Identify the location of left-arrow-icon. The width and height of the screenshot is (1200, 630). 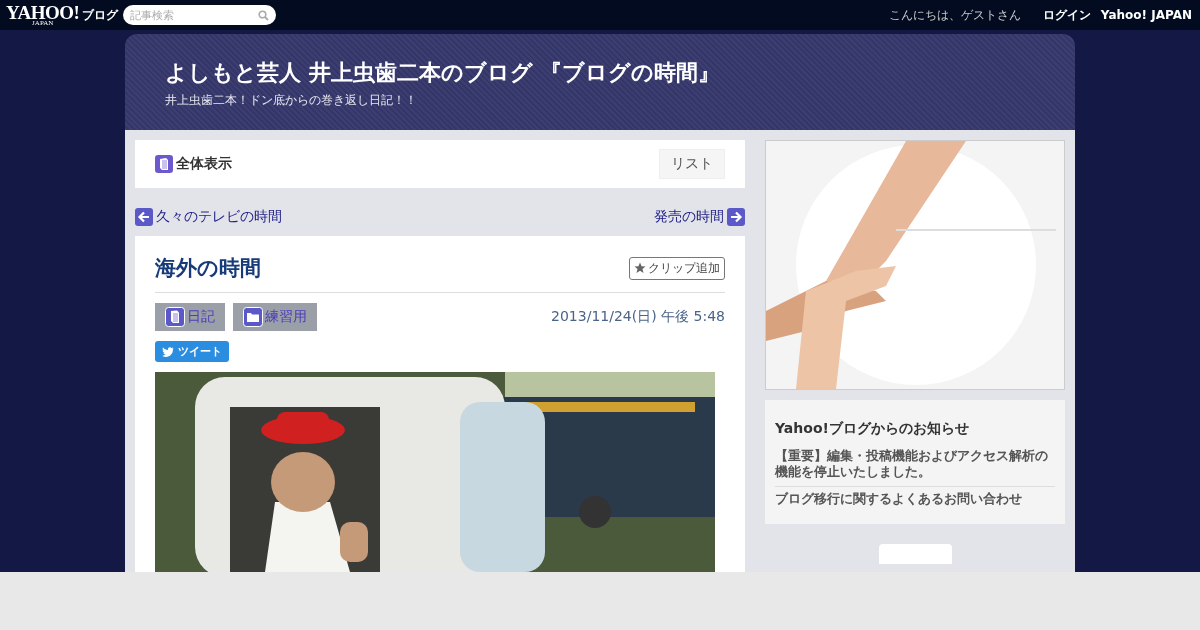
(144, 217).